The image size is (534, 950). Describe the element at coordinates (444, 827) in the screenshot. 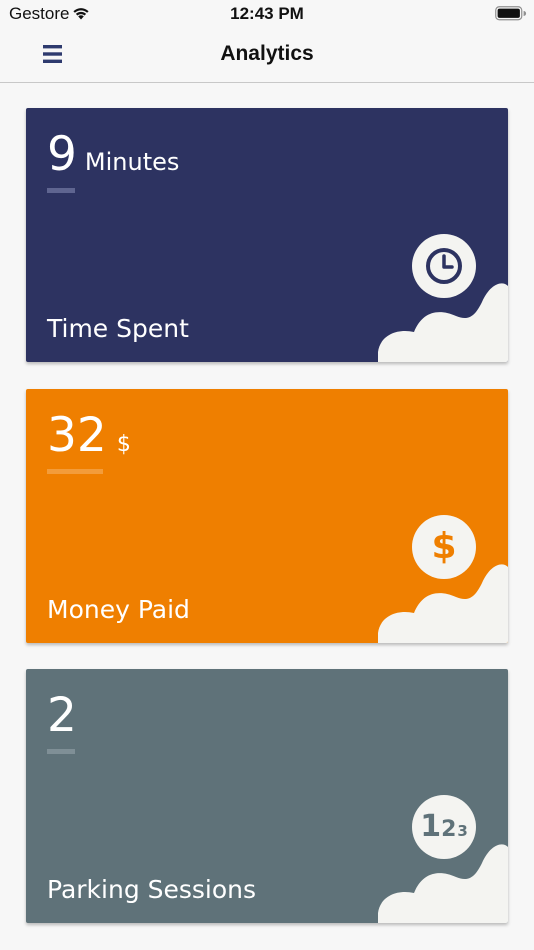

I see `numbers-123-icon: 123` at that location.